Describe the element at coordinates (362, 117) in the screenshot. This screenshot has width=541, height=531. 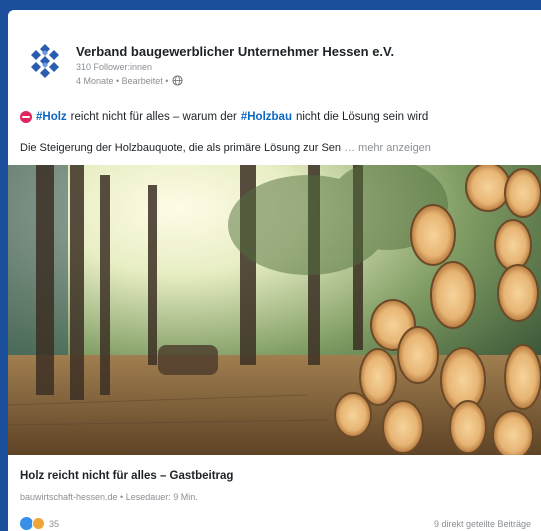
I see `headline-text-2: nicht die Lösung sein wird` at that location.